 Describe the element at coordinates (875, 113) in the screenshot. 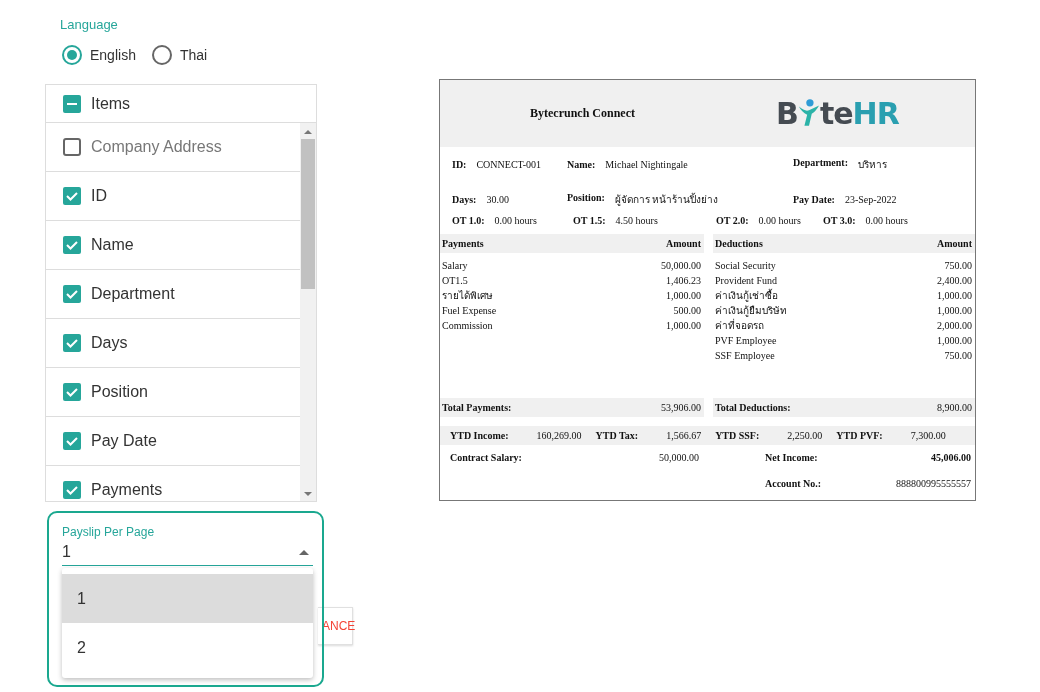

I see `logo-text: HR` at that location.